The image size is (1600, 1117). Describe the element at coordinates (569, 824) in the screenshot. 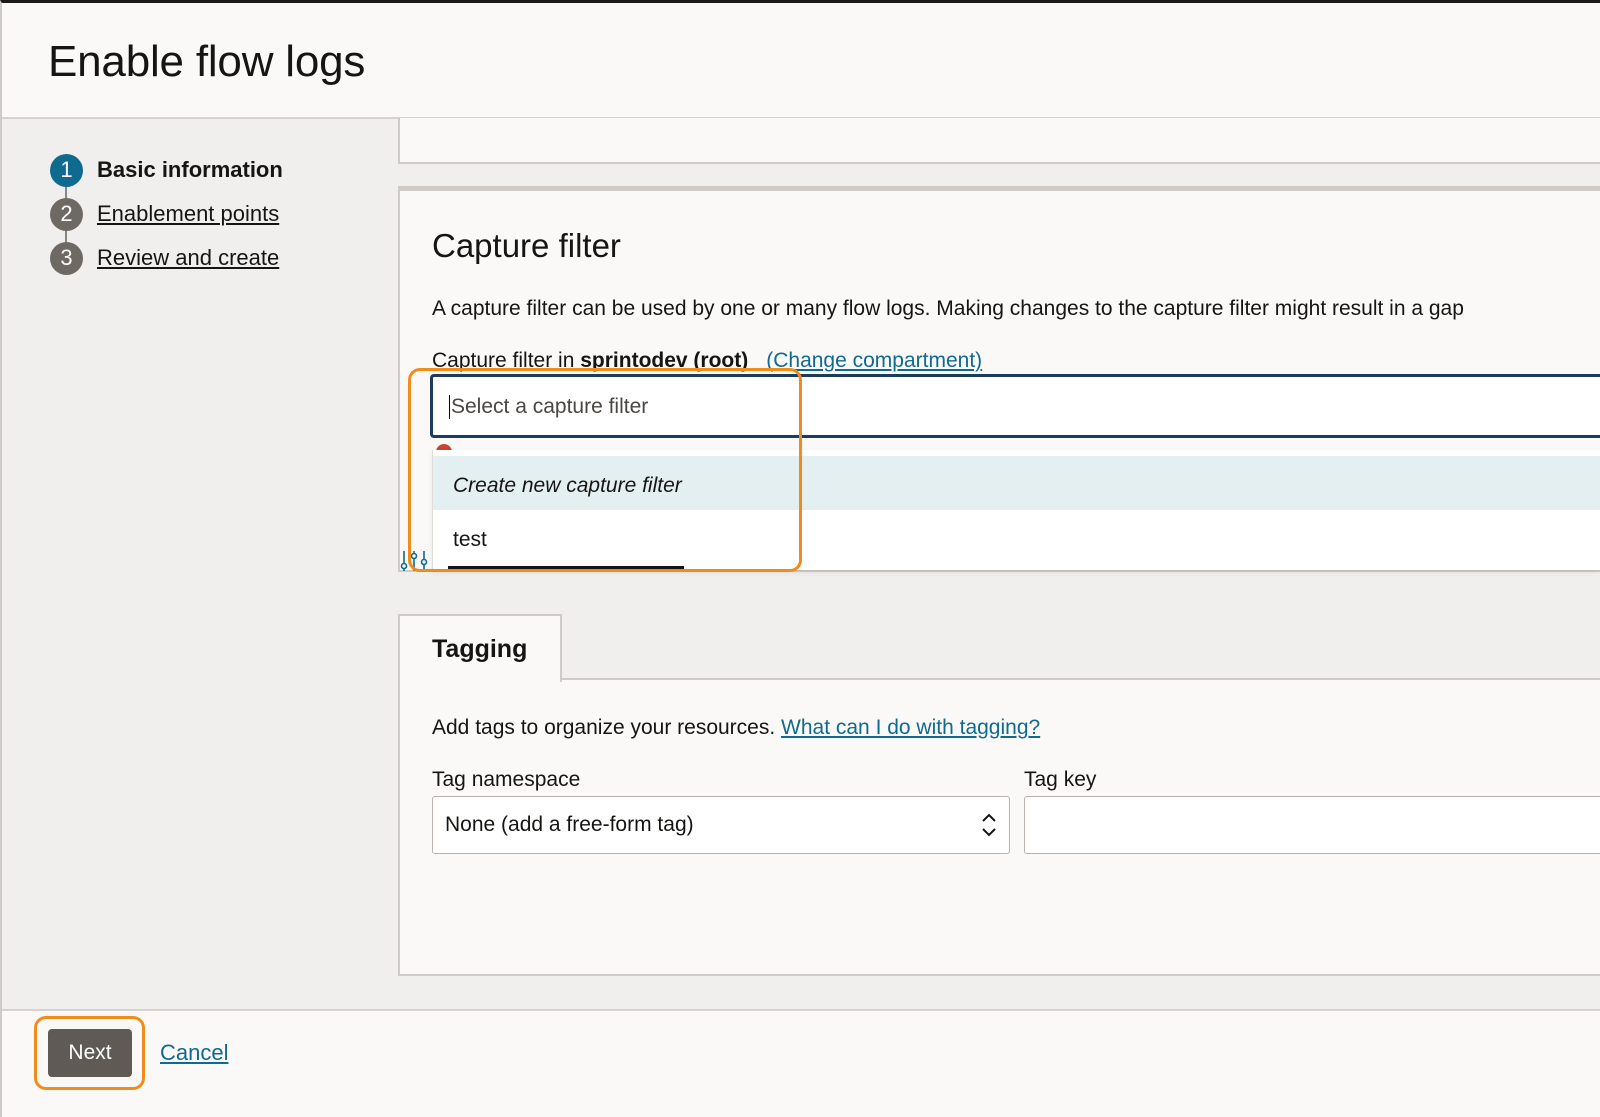

I see `tag-namespace-value: None (add a free-form tag)` at that location.